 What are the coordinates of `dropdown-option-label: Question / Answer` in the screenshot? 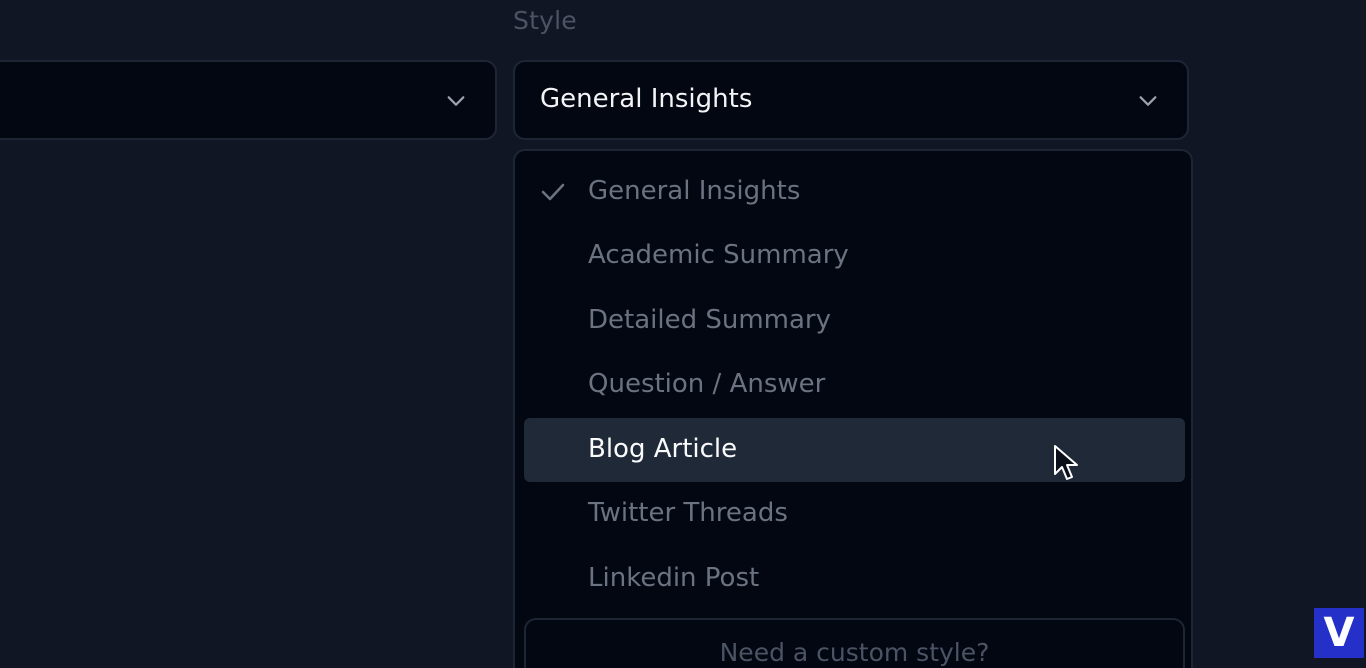 It's located at (707, 384).